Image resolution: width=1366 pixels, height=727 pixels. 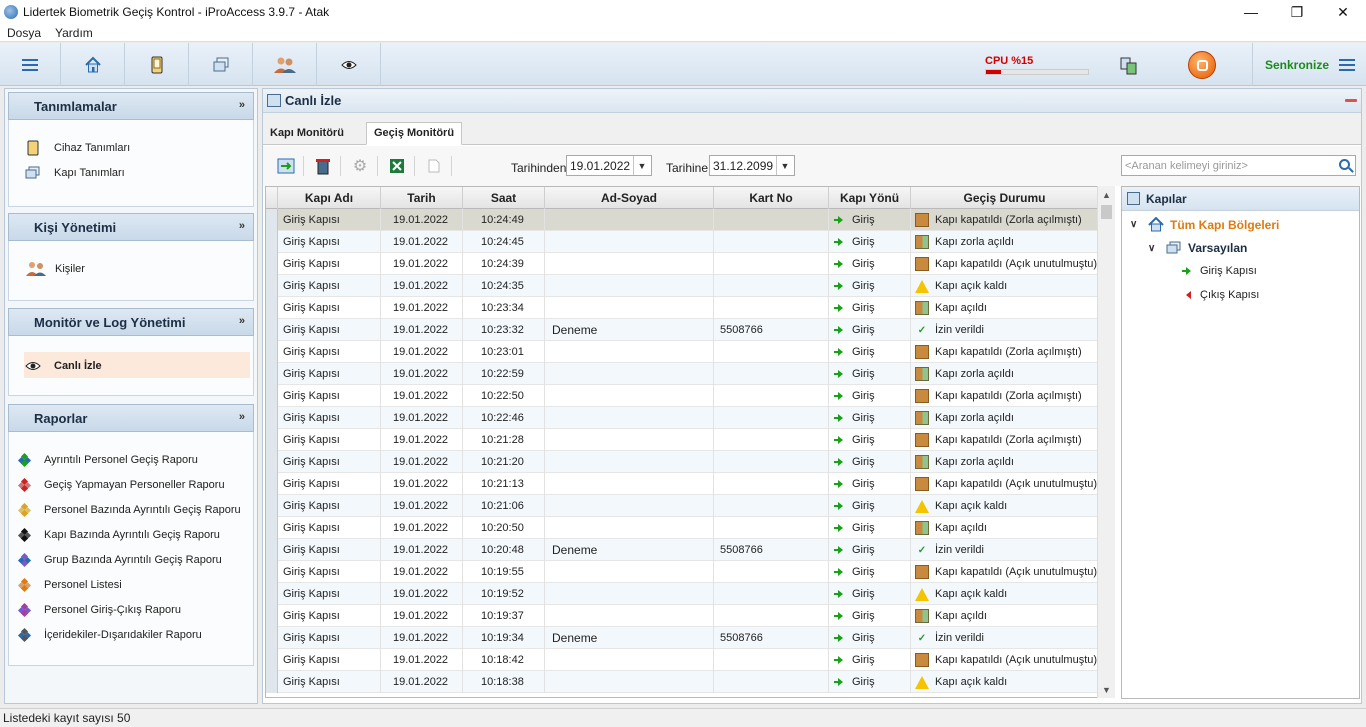 What do you see at coordinates (504, 198) in the screenshot?
I see `column-header-saat: Saat` at bounding box center [504, 198].